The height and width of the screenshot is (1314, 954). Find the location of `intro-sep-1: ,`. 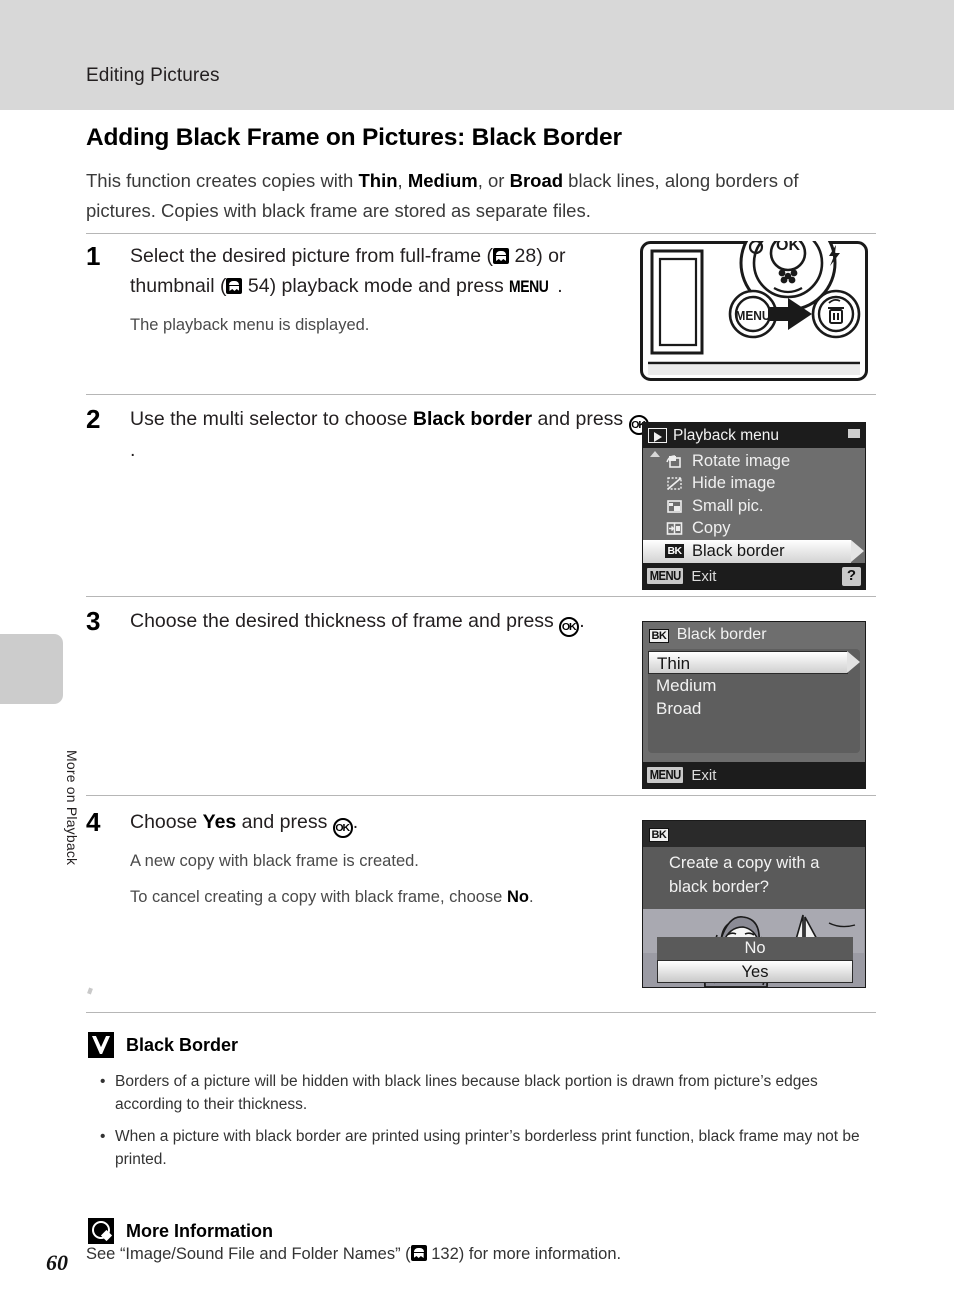

intro-sep-1: , is located at coordinates (402, 180).